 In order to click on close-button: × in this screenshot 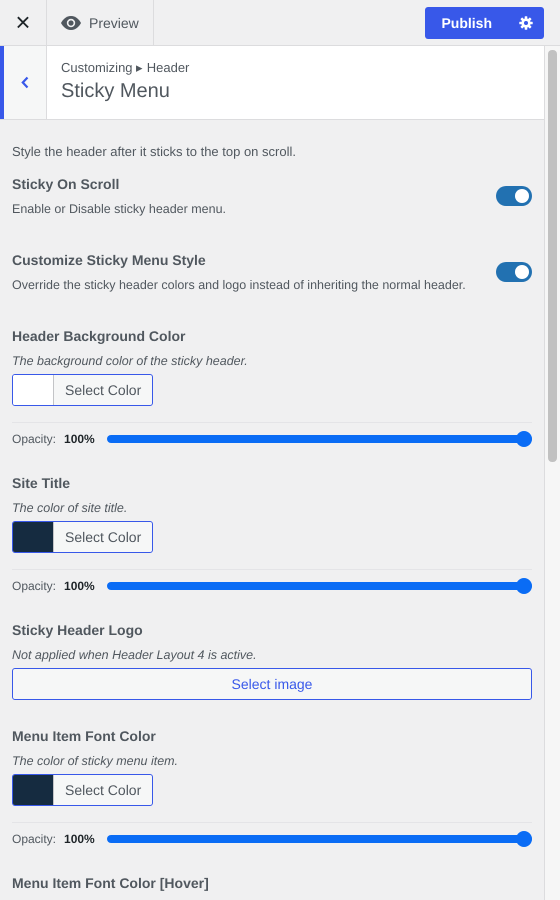, I will do `click(23, 22)`.